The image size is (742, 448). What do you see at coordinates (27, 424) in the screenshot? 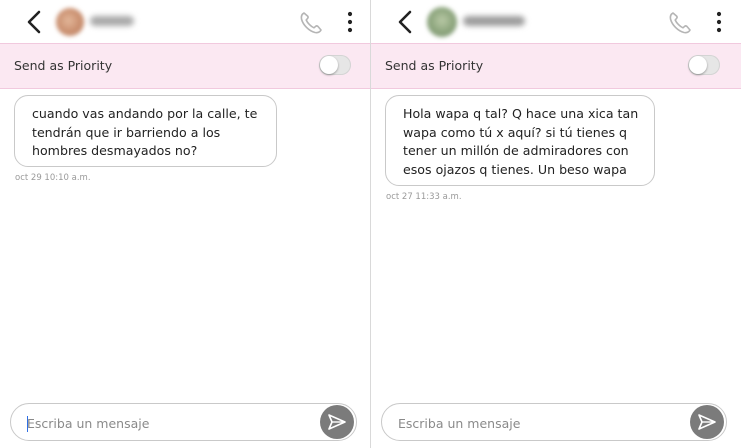
I see `text-cursor` at bounding box center [27, 424].